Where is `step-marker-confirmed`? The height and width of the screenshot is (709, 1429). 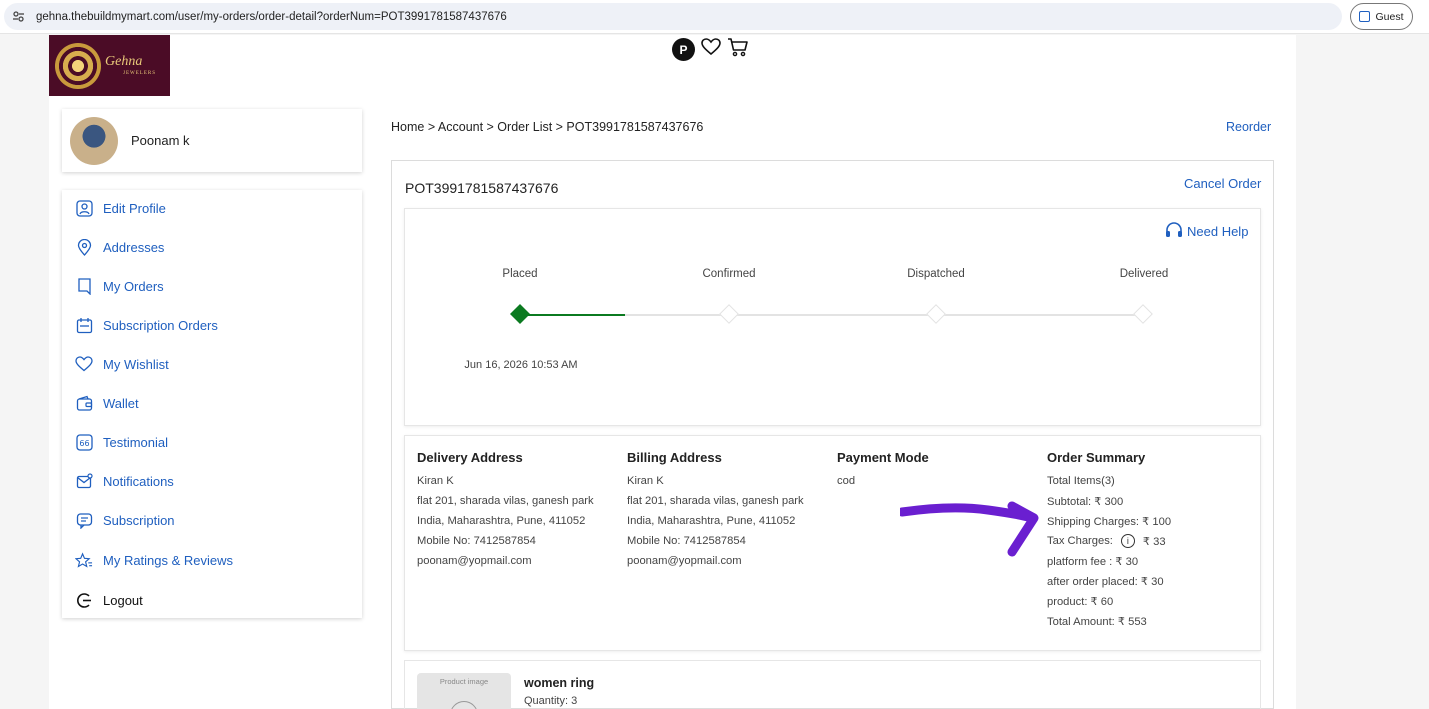 step-marker-confirmed is located at coordinates (729, 314).